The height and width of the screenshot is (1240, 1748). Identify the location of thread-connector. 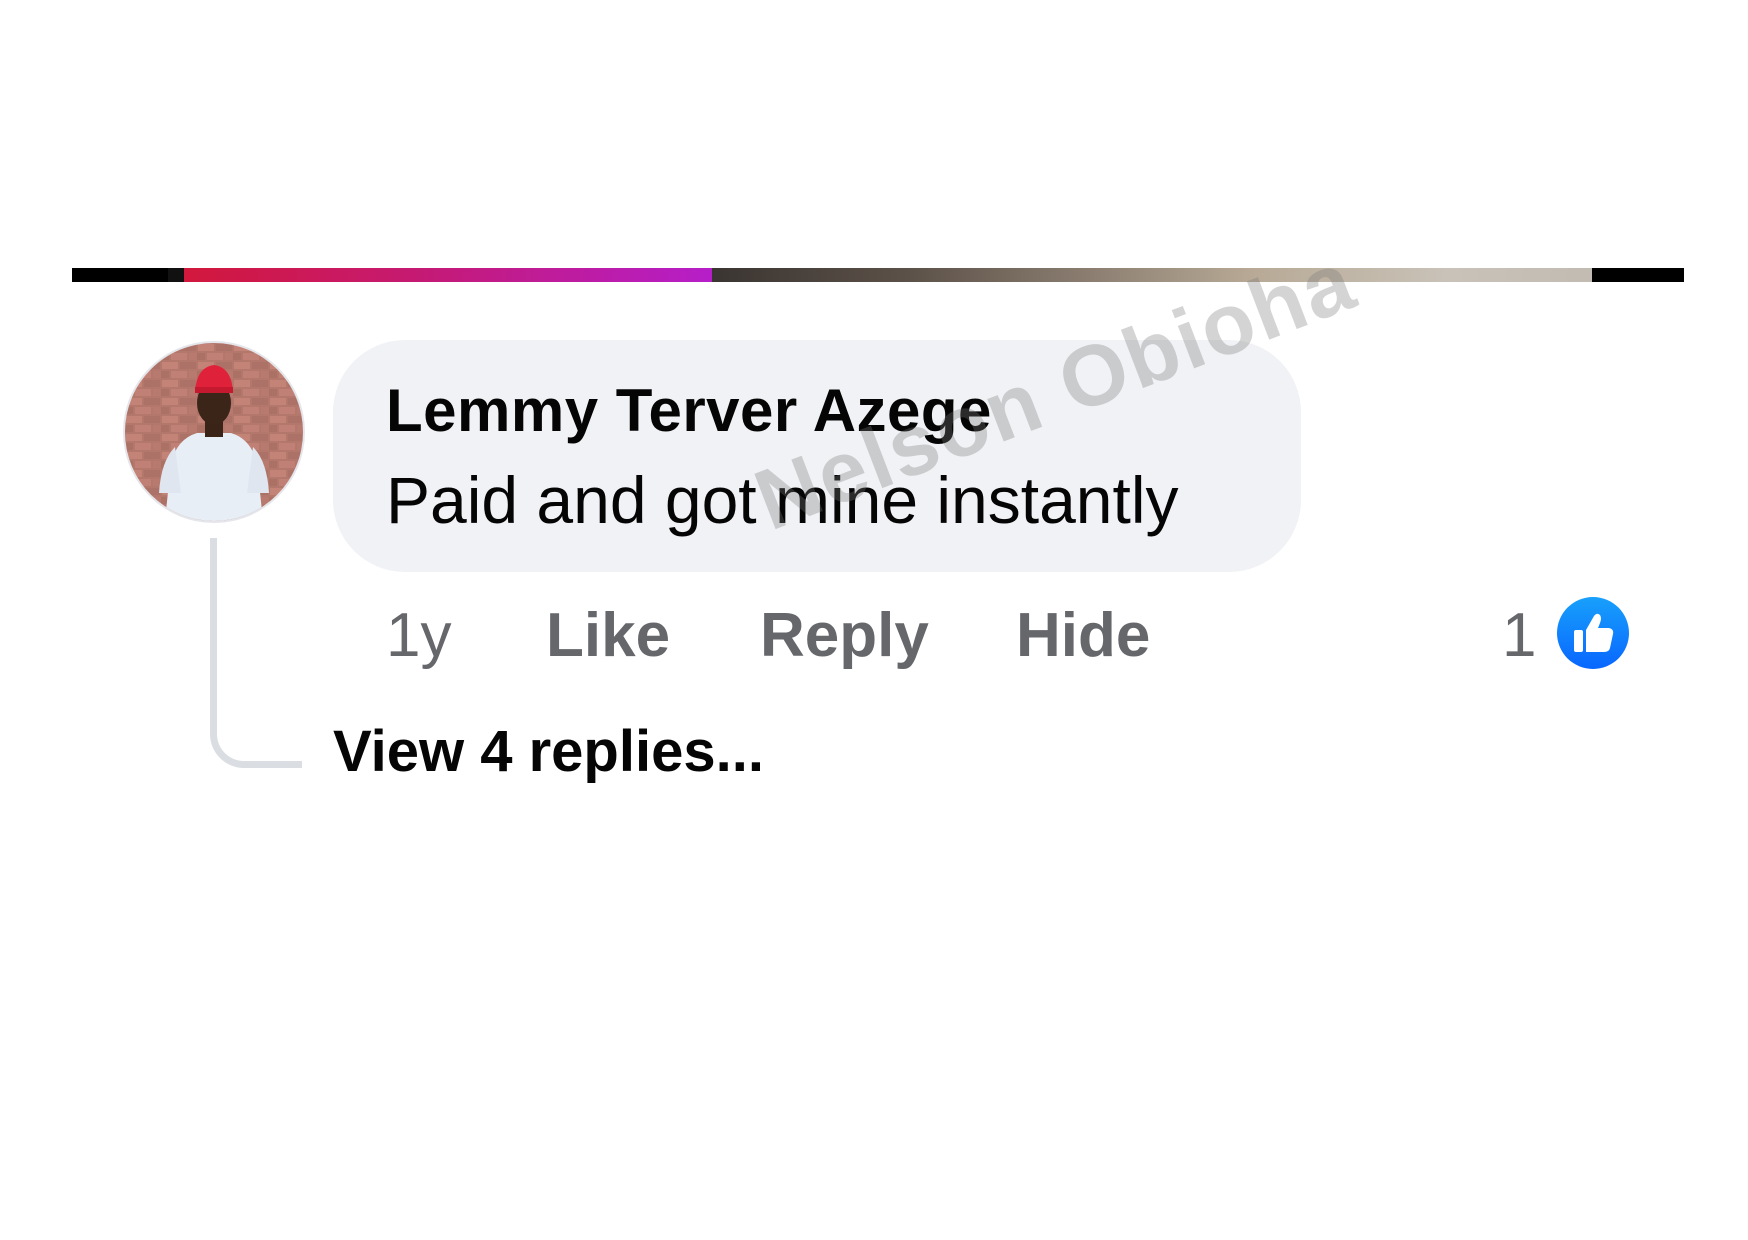
(256, 653).